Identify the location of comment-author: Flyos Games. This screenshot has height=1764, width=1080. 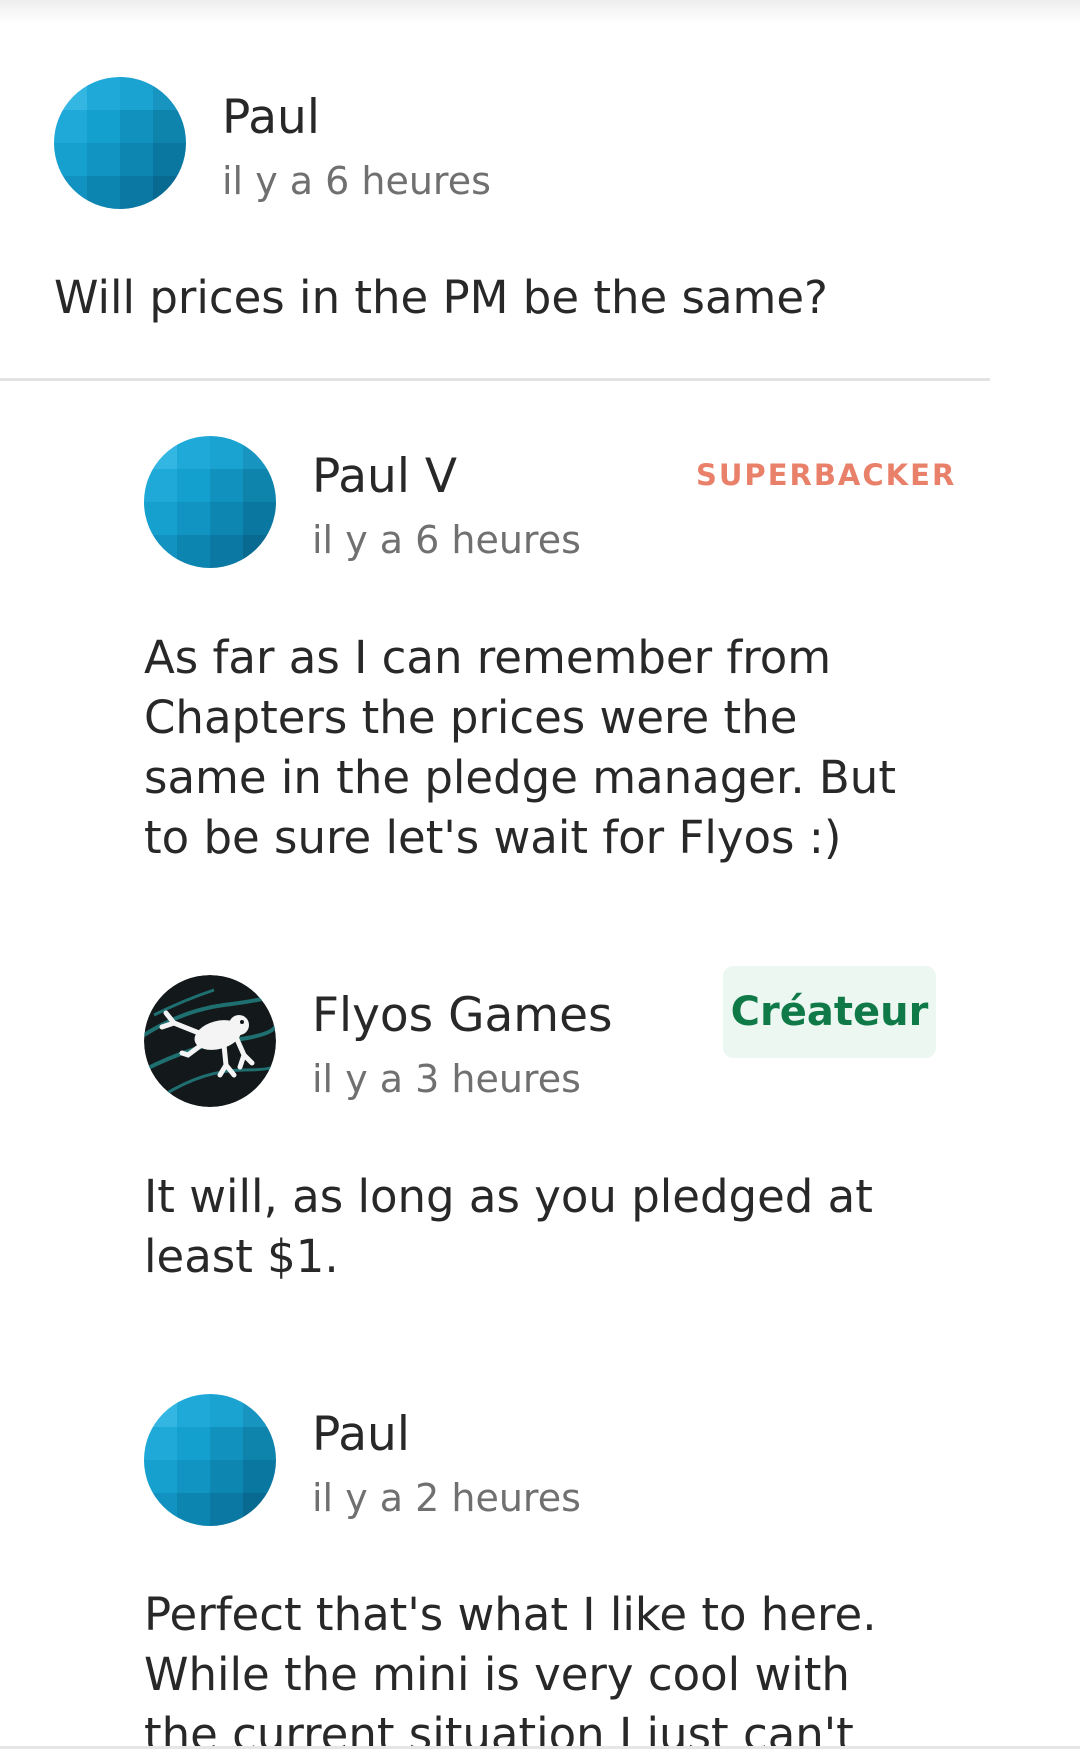
(462, 1015).